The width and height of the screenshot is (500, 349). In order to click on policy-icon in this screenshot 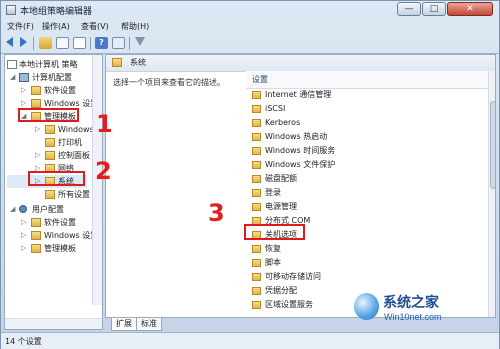, I will do `click(12, 64)`.